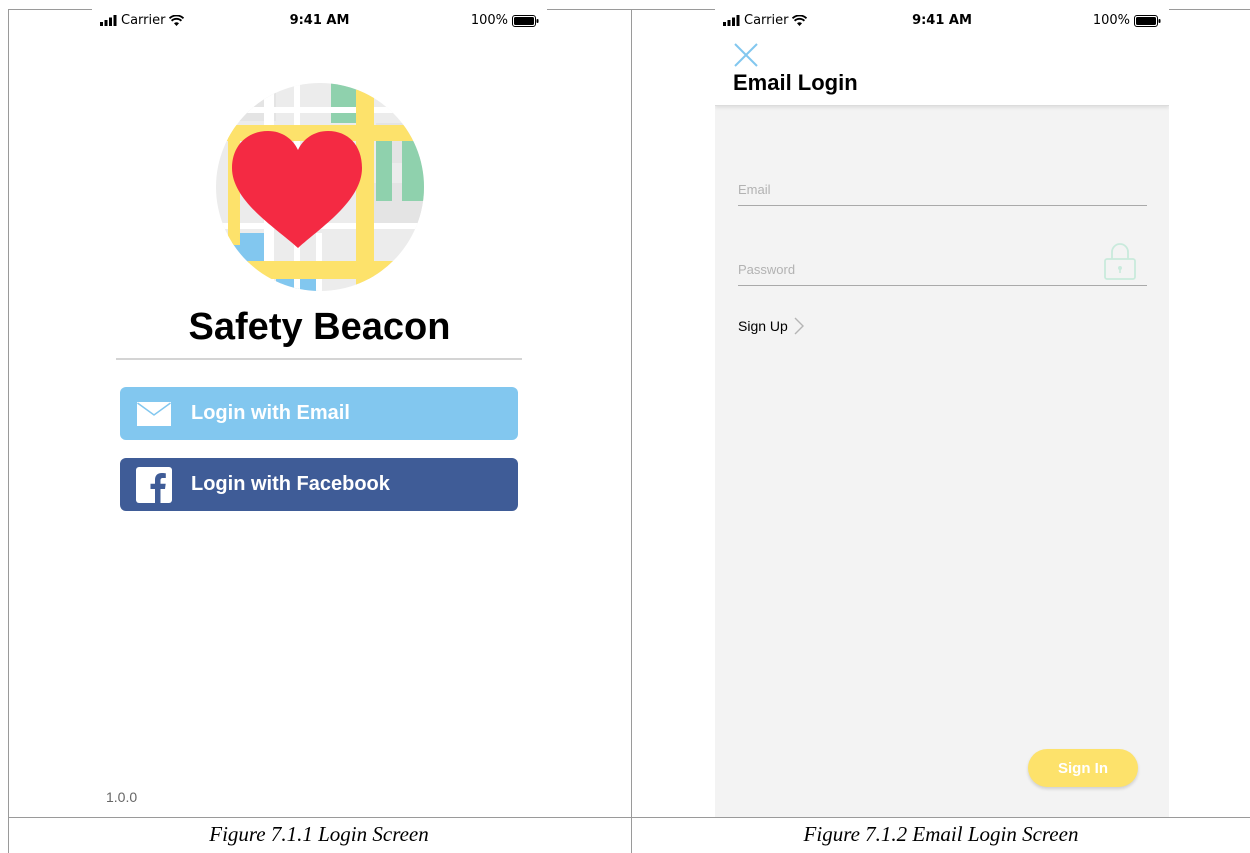 The height and width of the screenshot is (853, 1250). What do you see at coordinates (122, 797) in the screenshot?
I see `version-label: 1.0.0` at bounding box center [122, 797].